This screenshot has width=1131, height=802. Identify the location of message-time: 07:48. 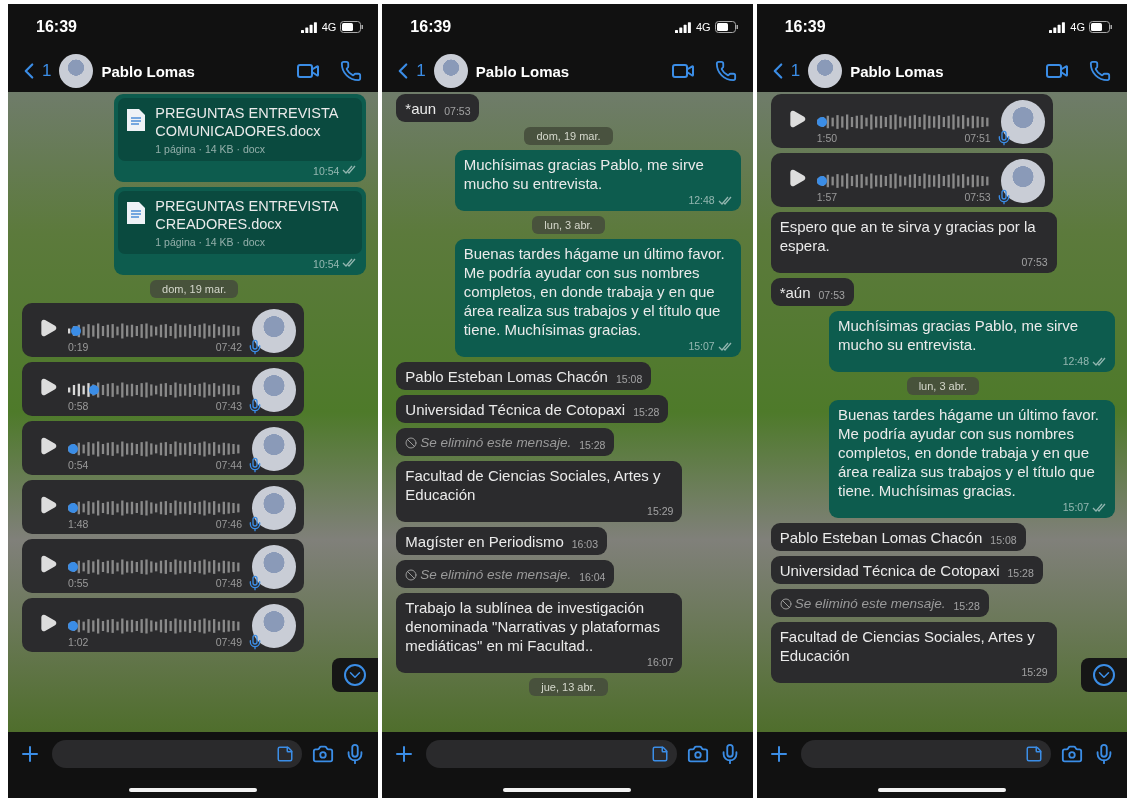
(228, 583).